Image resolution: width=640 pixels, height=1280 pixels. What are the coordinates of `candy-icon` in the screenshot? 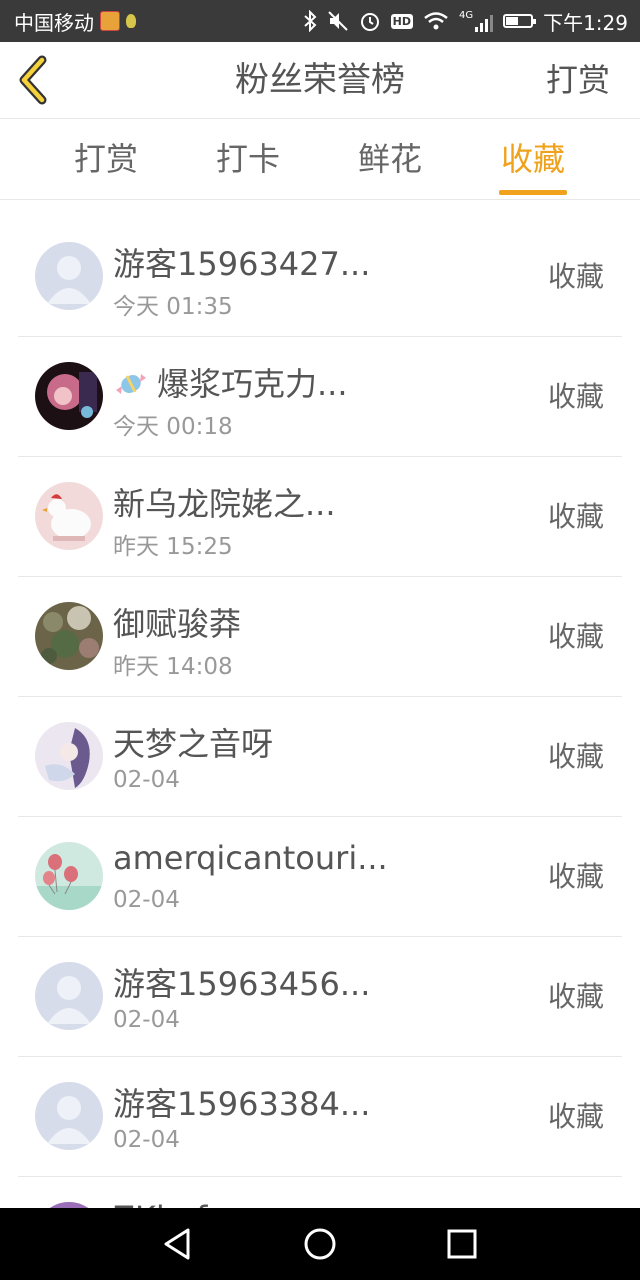 It's located at (131, 384).